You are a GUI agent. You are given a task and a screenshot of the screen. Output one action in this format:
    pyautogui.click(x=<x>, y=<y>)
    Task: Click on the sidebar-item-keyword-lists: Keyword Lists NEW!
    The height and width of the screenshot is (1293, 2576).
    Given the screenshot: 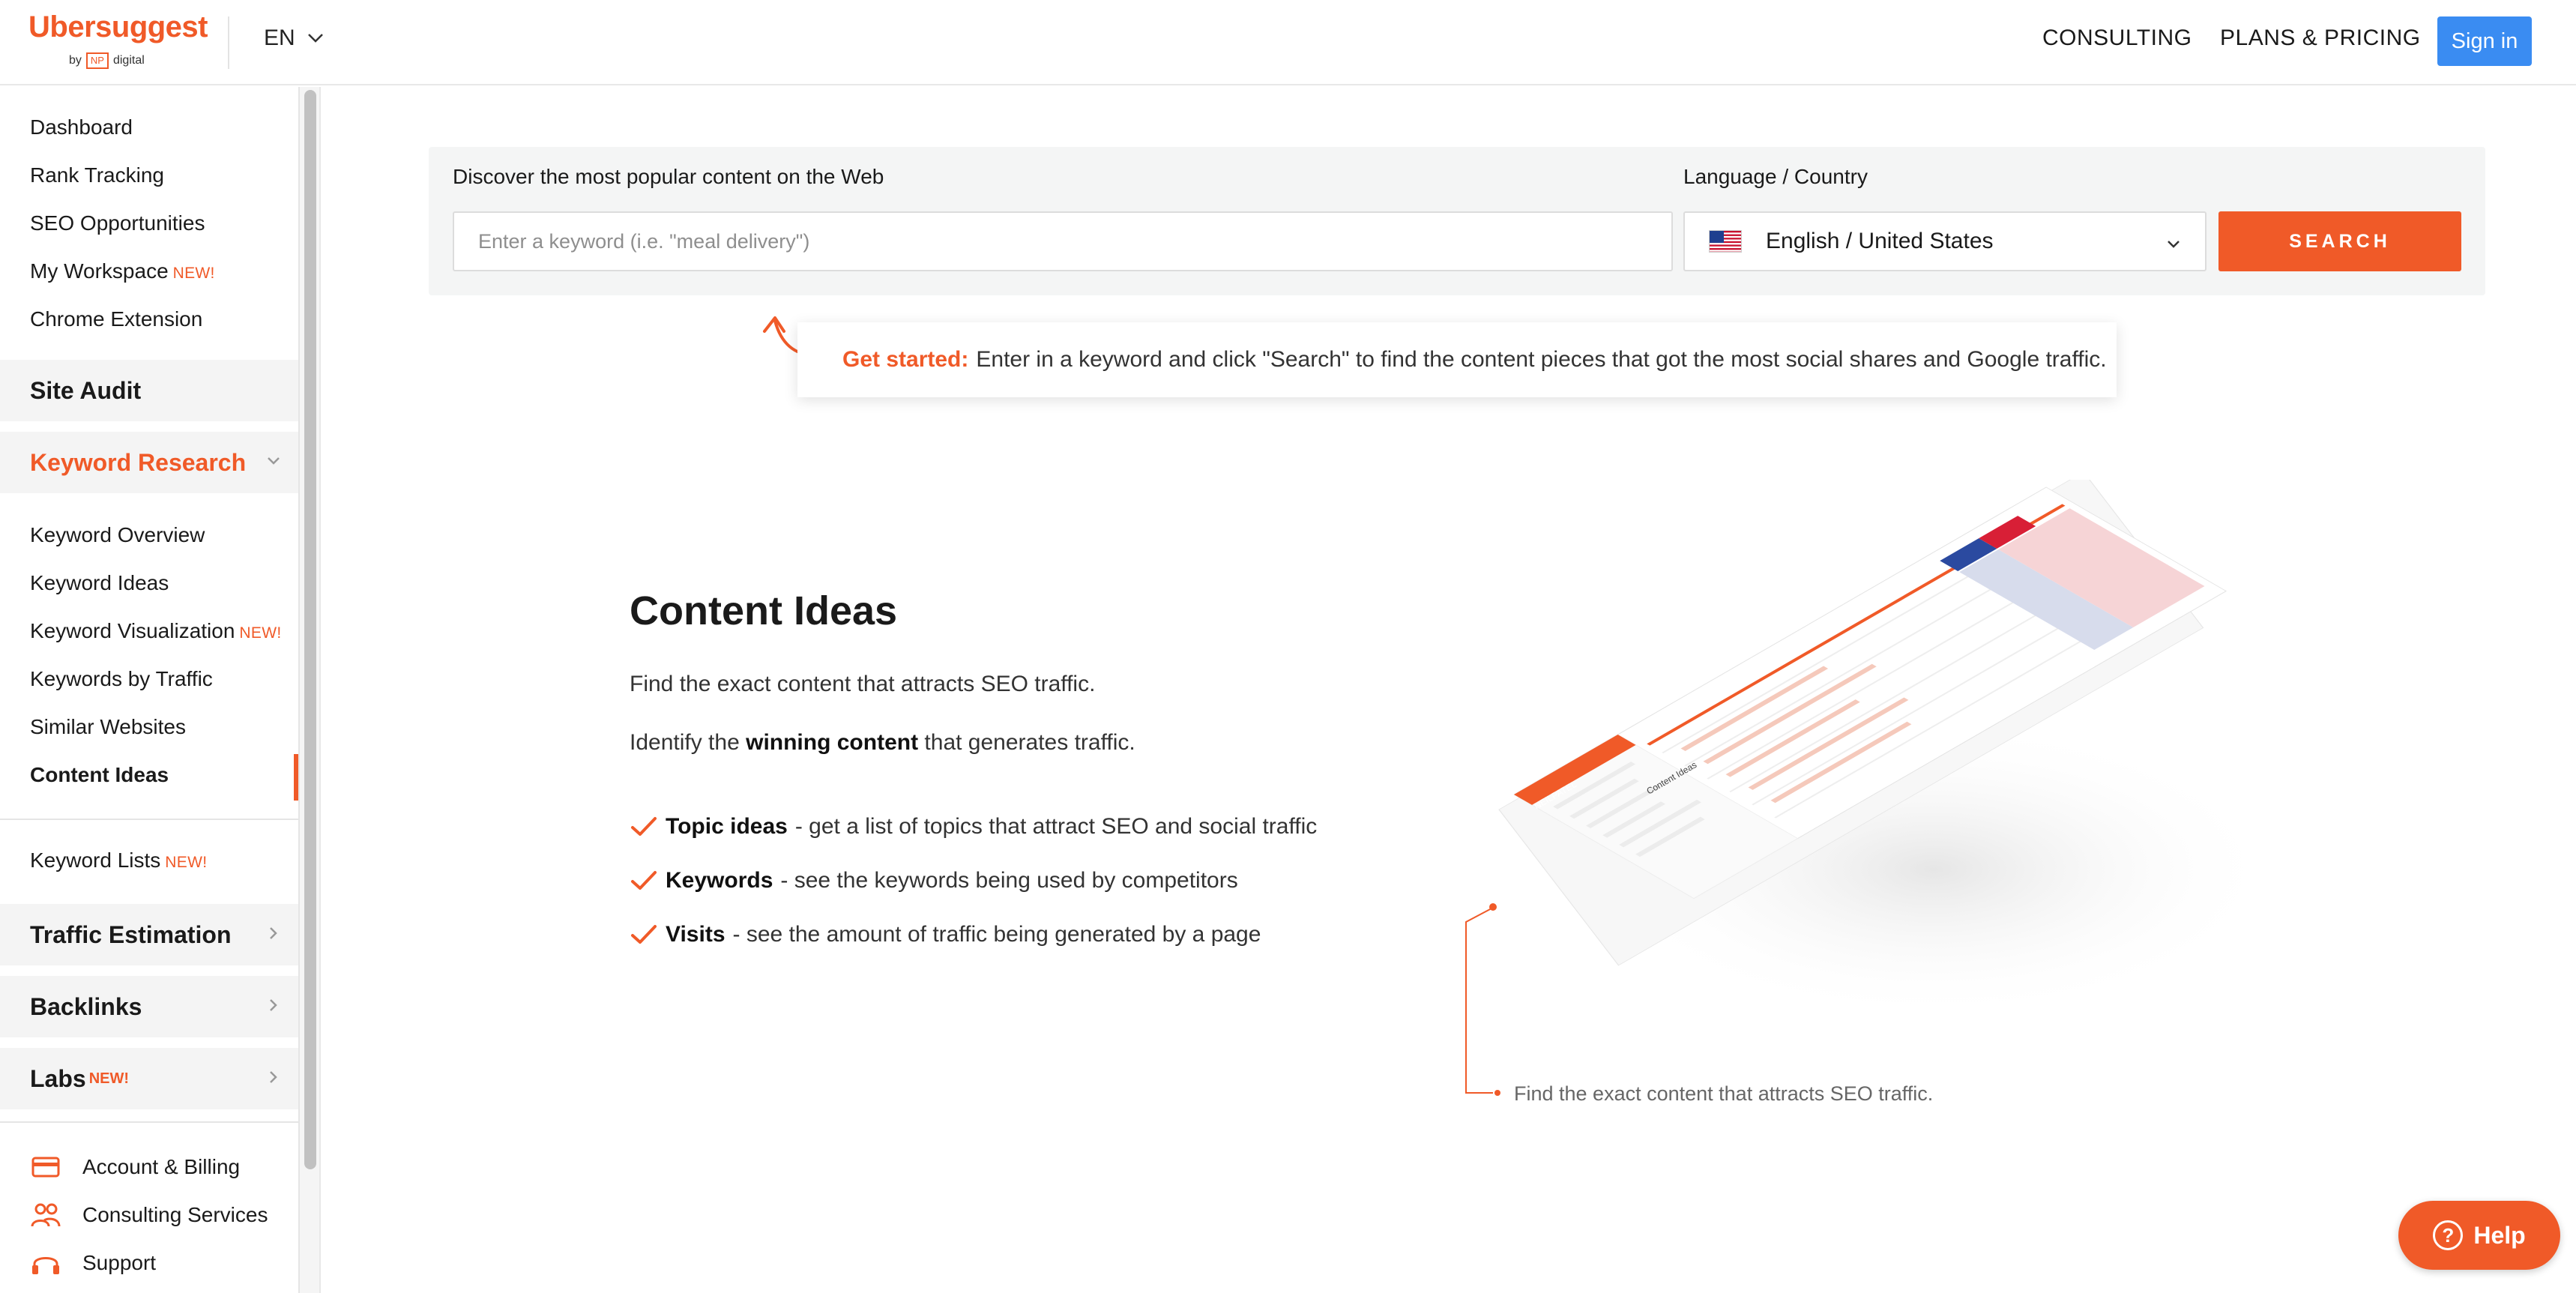 What is the action you would take?
    pyautogui.click(x=119, y=860)
    